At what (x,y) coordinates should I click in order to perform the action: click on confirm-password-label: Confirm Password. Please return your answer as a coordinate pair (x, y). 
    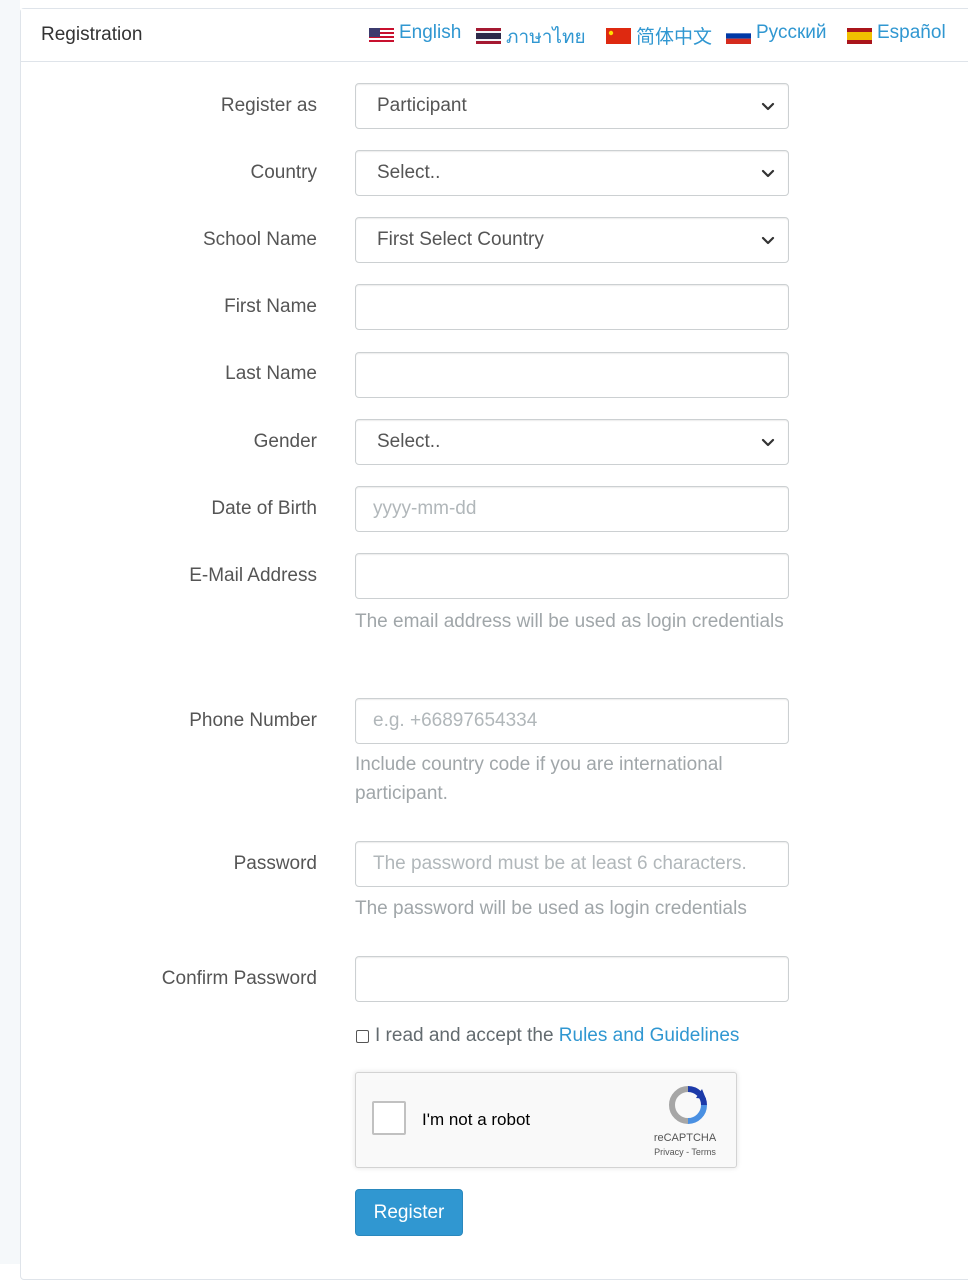
    Looking at the image, I should click on (239, 978).